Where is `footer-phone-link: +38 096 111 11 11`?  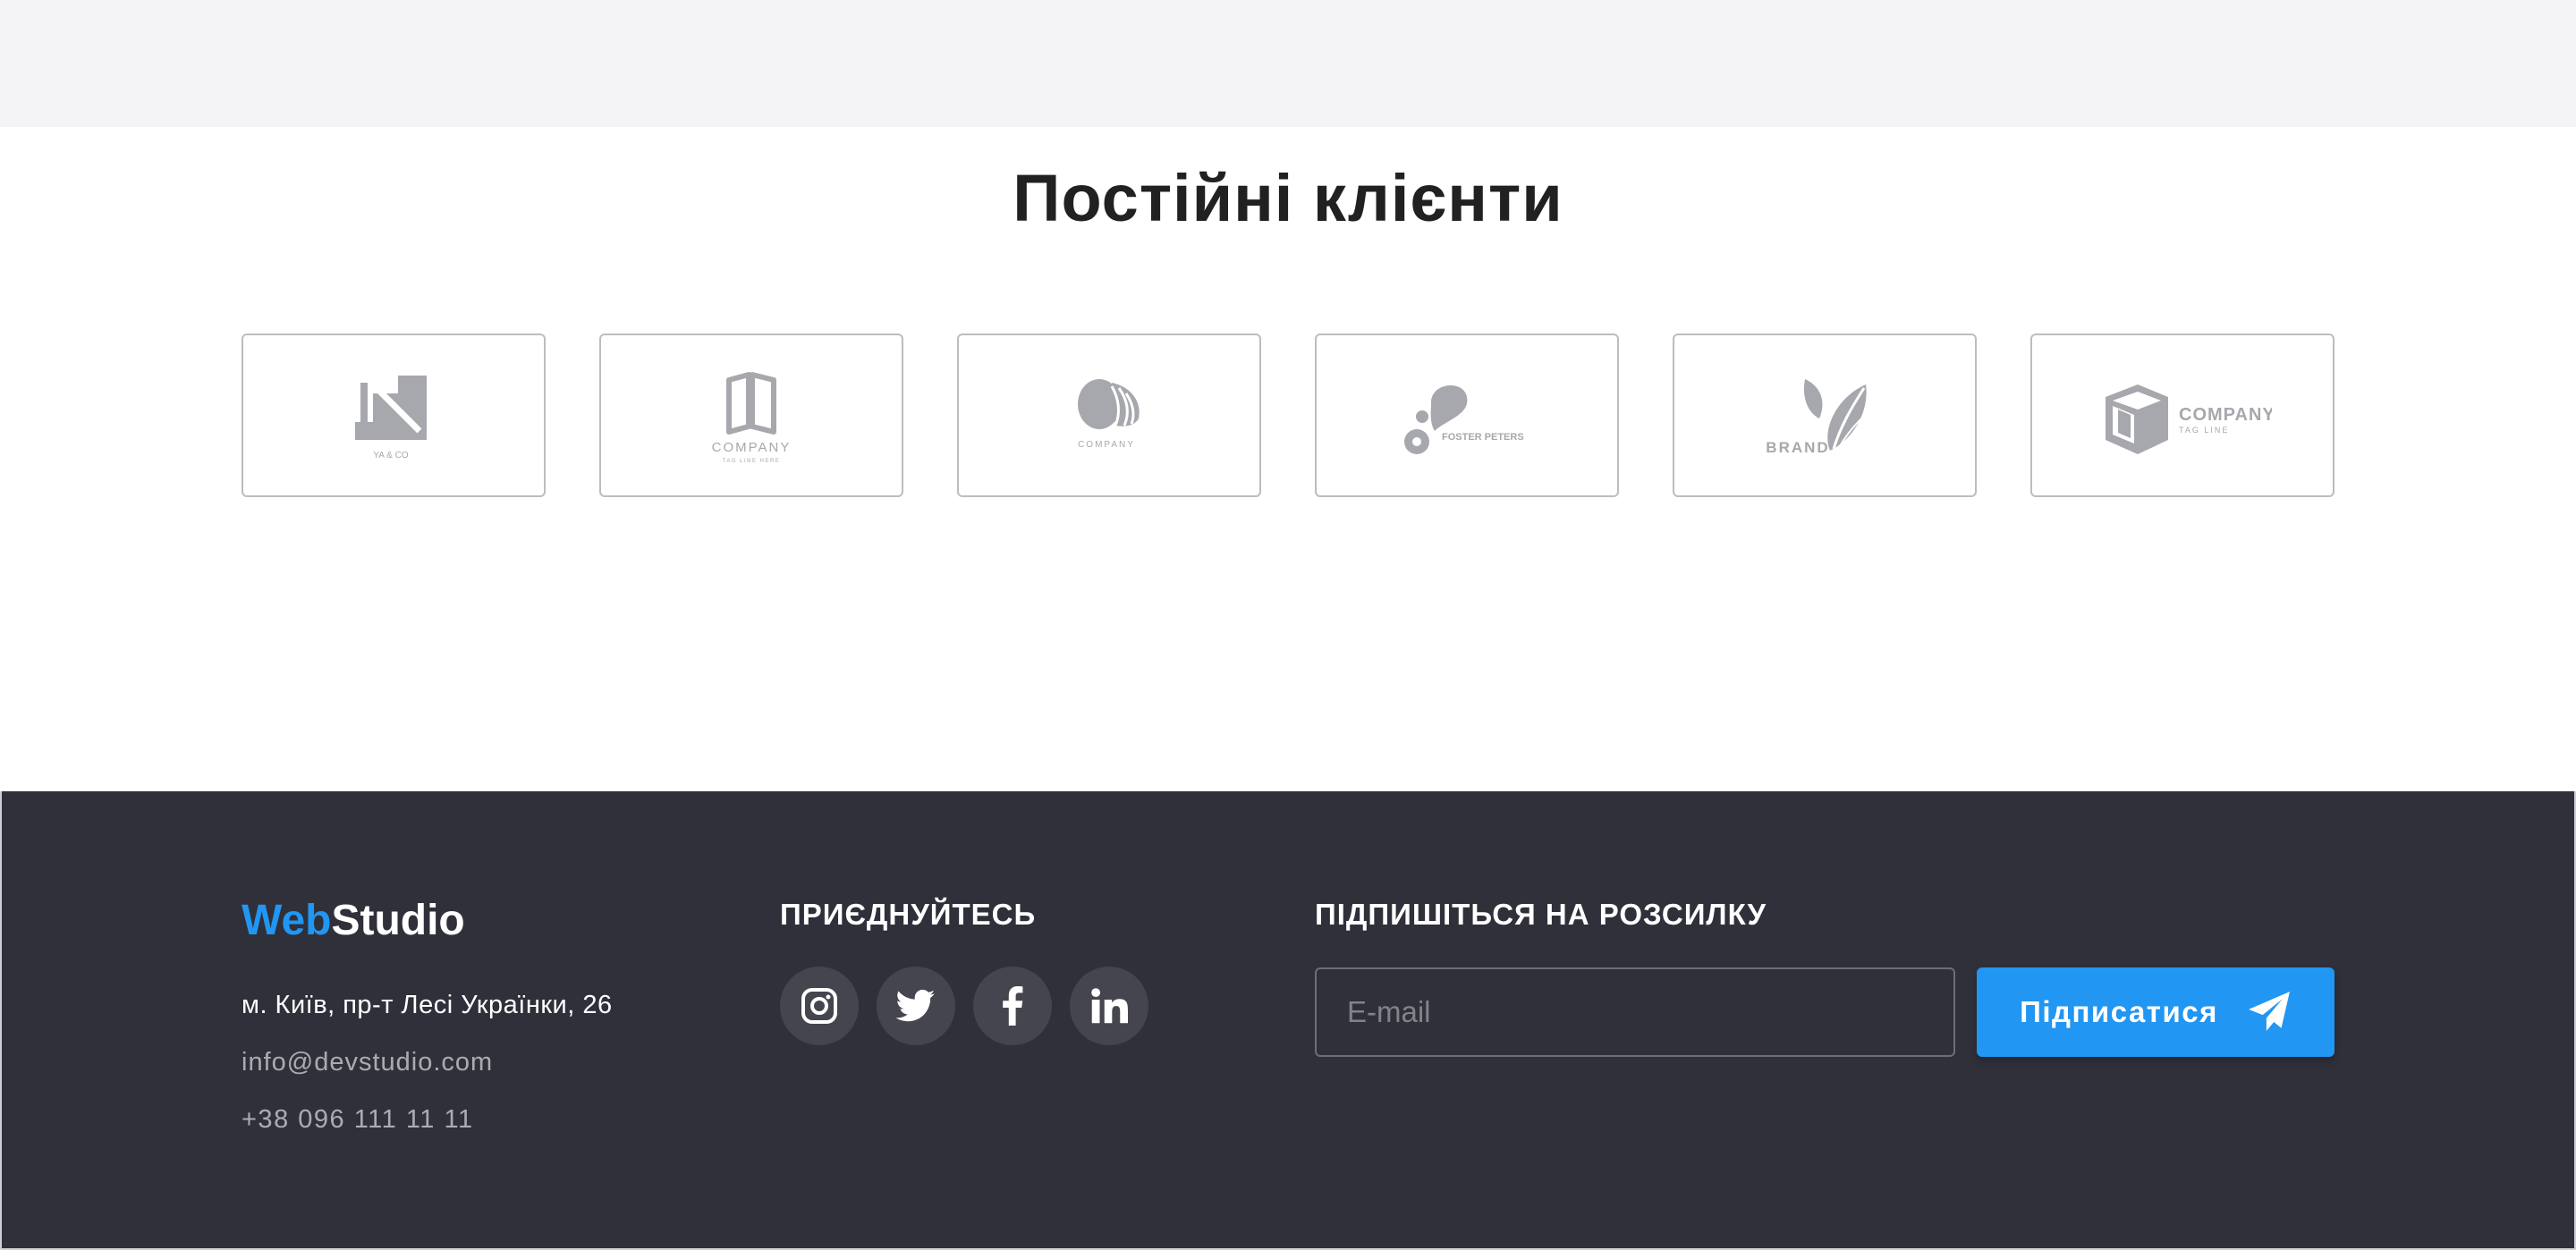
footer-phone-link: +38 096 111 11 11 is located at coordinates (358, 1120).